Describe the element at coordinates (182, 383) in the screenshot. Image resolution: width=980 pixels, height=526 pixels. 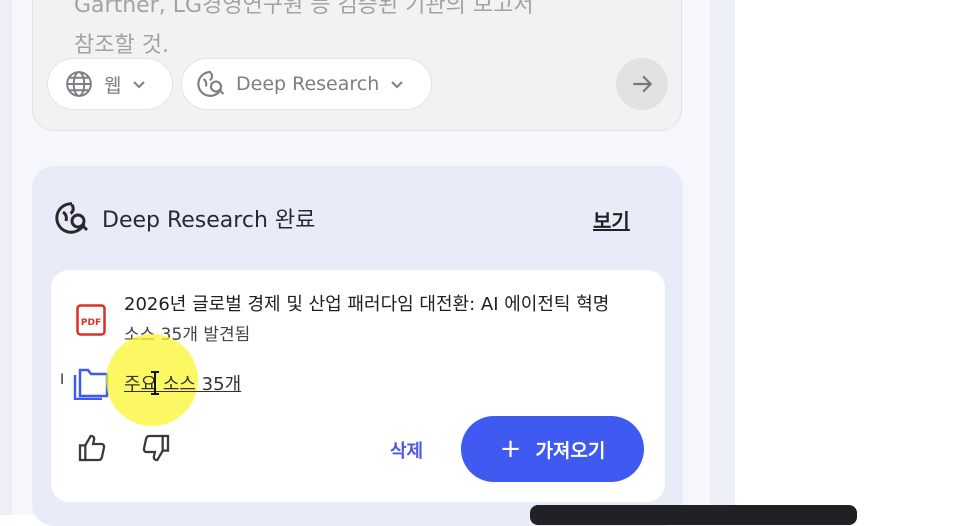
I see `main-sources-link: 주요 소스 35개` at that location.